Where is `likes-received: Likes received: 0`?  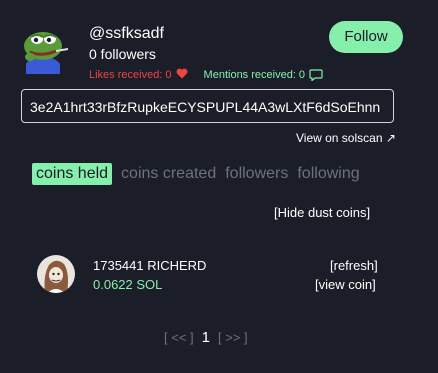
likes-received: Likes received: 0 is located at coordinates (130, 74).